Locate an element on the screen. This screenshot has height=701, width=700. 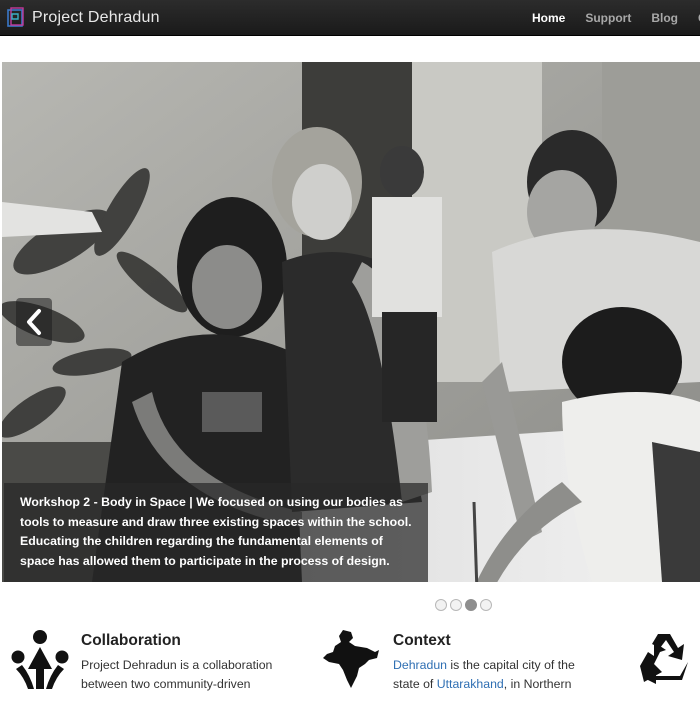
context-line-1-rest: is the capital city of the is located at coordinates (511, 665).